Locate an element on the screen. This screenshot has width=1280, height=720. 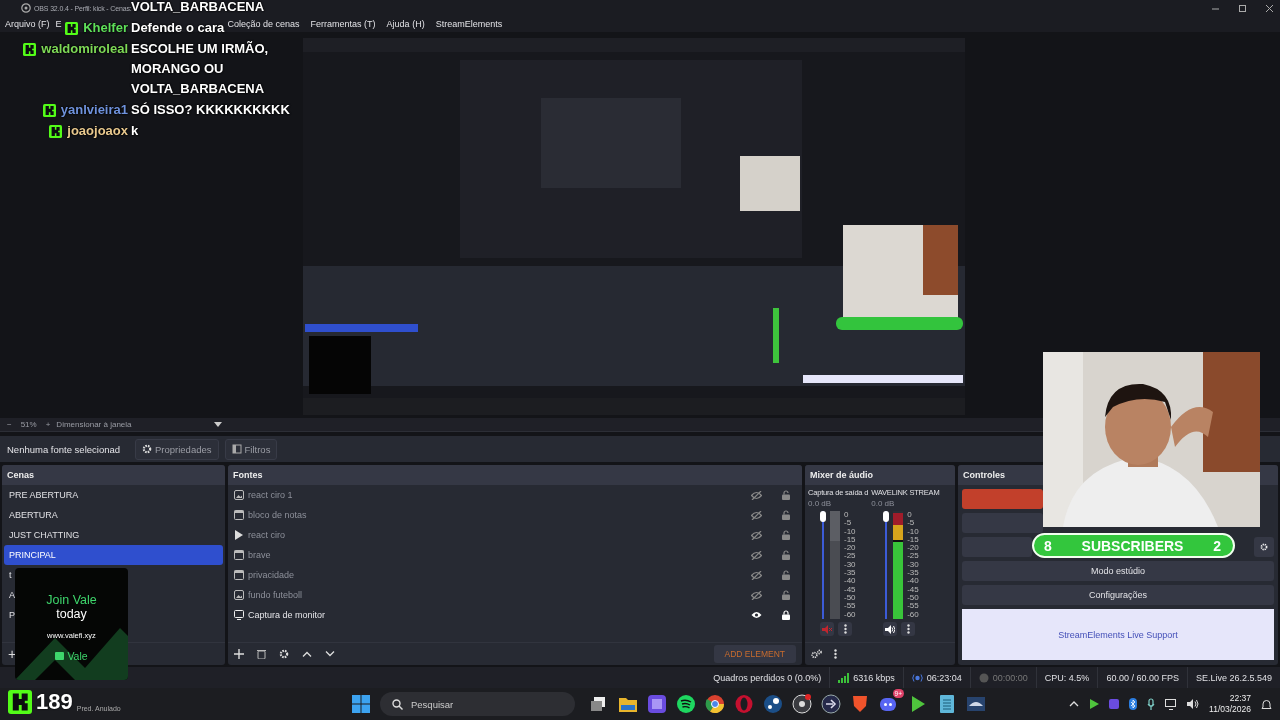
menu-item: Ferramentas (T) is located at coordinates (343, 24).